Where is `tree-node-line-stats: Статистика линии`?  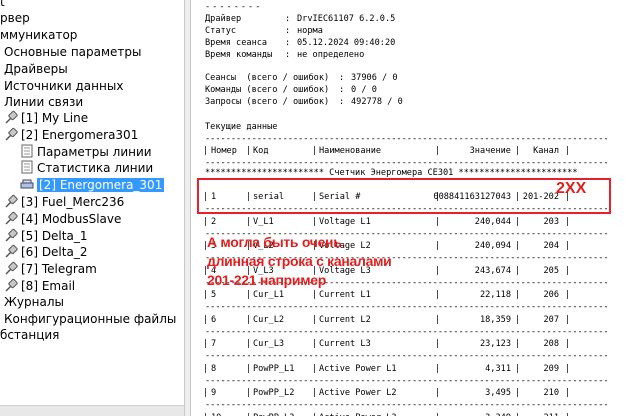
tree-node-line-stats: Статистика линии is located at coordinates (86, 168).